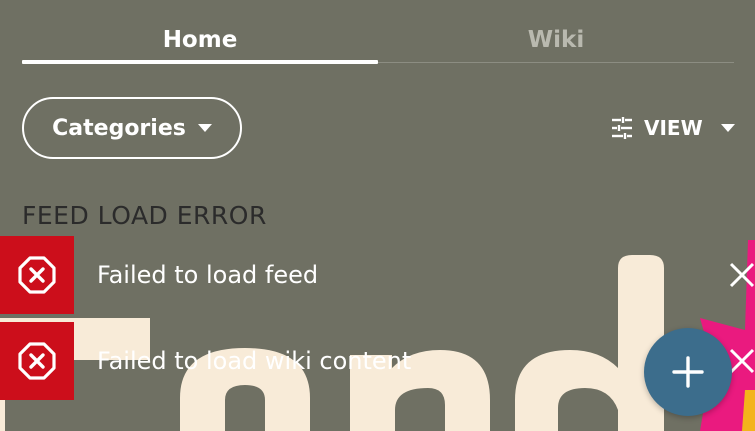 The image size is (755, 431). I want to click on tab-home: Home, so click(200, 42).